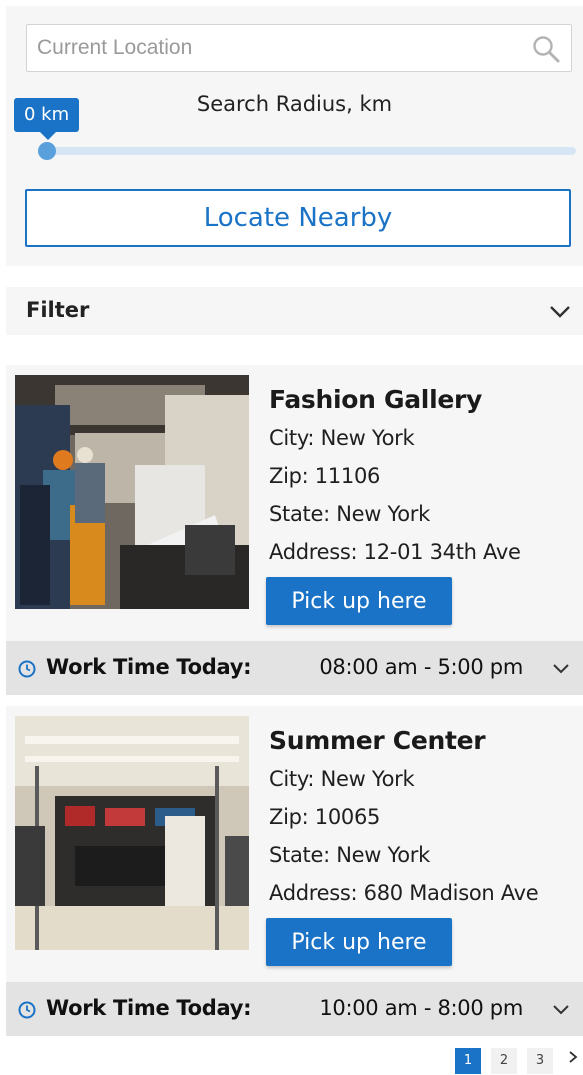 The image size is (583, 1075). I want to click on radius-slider-track, so click(308, 151).